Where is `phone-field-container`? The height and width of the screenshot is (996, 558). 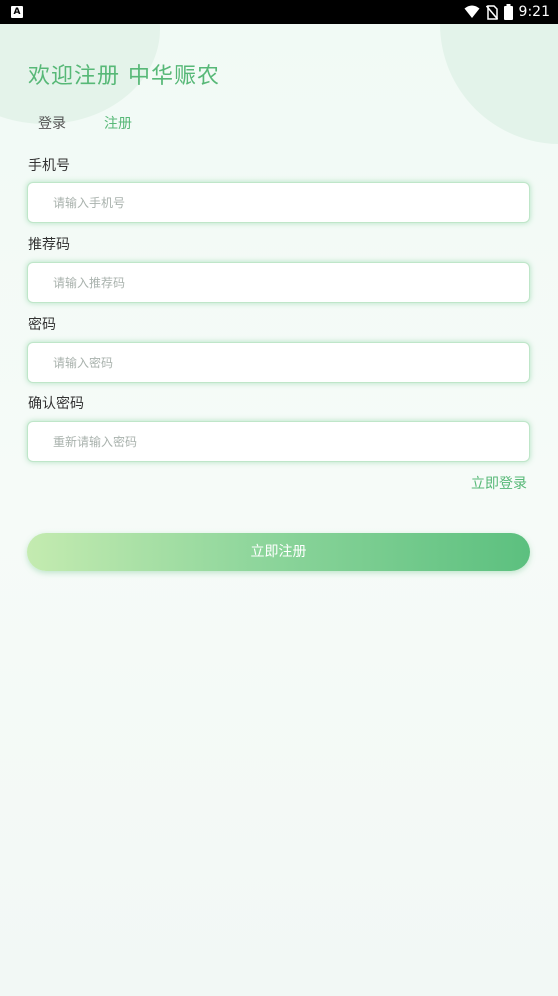 phone-field-container is located at coordinates (278, 202).